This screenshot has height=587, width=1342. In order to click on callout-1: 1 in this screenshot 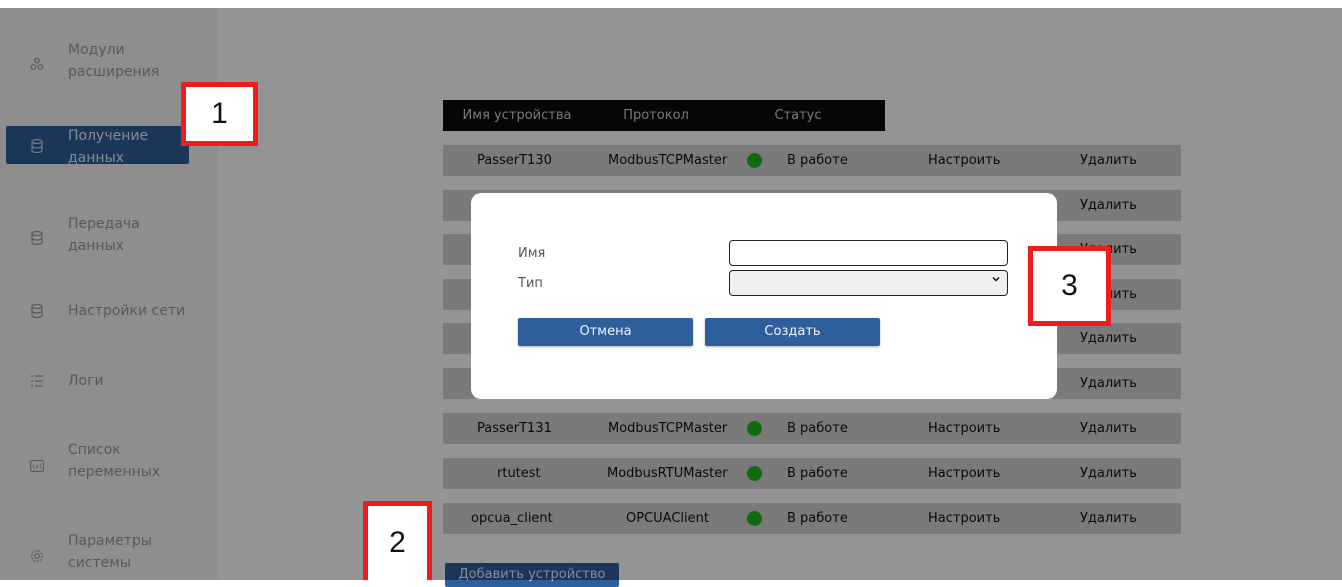, I will do `click(219, 114)`.